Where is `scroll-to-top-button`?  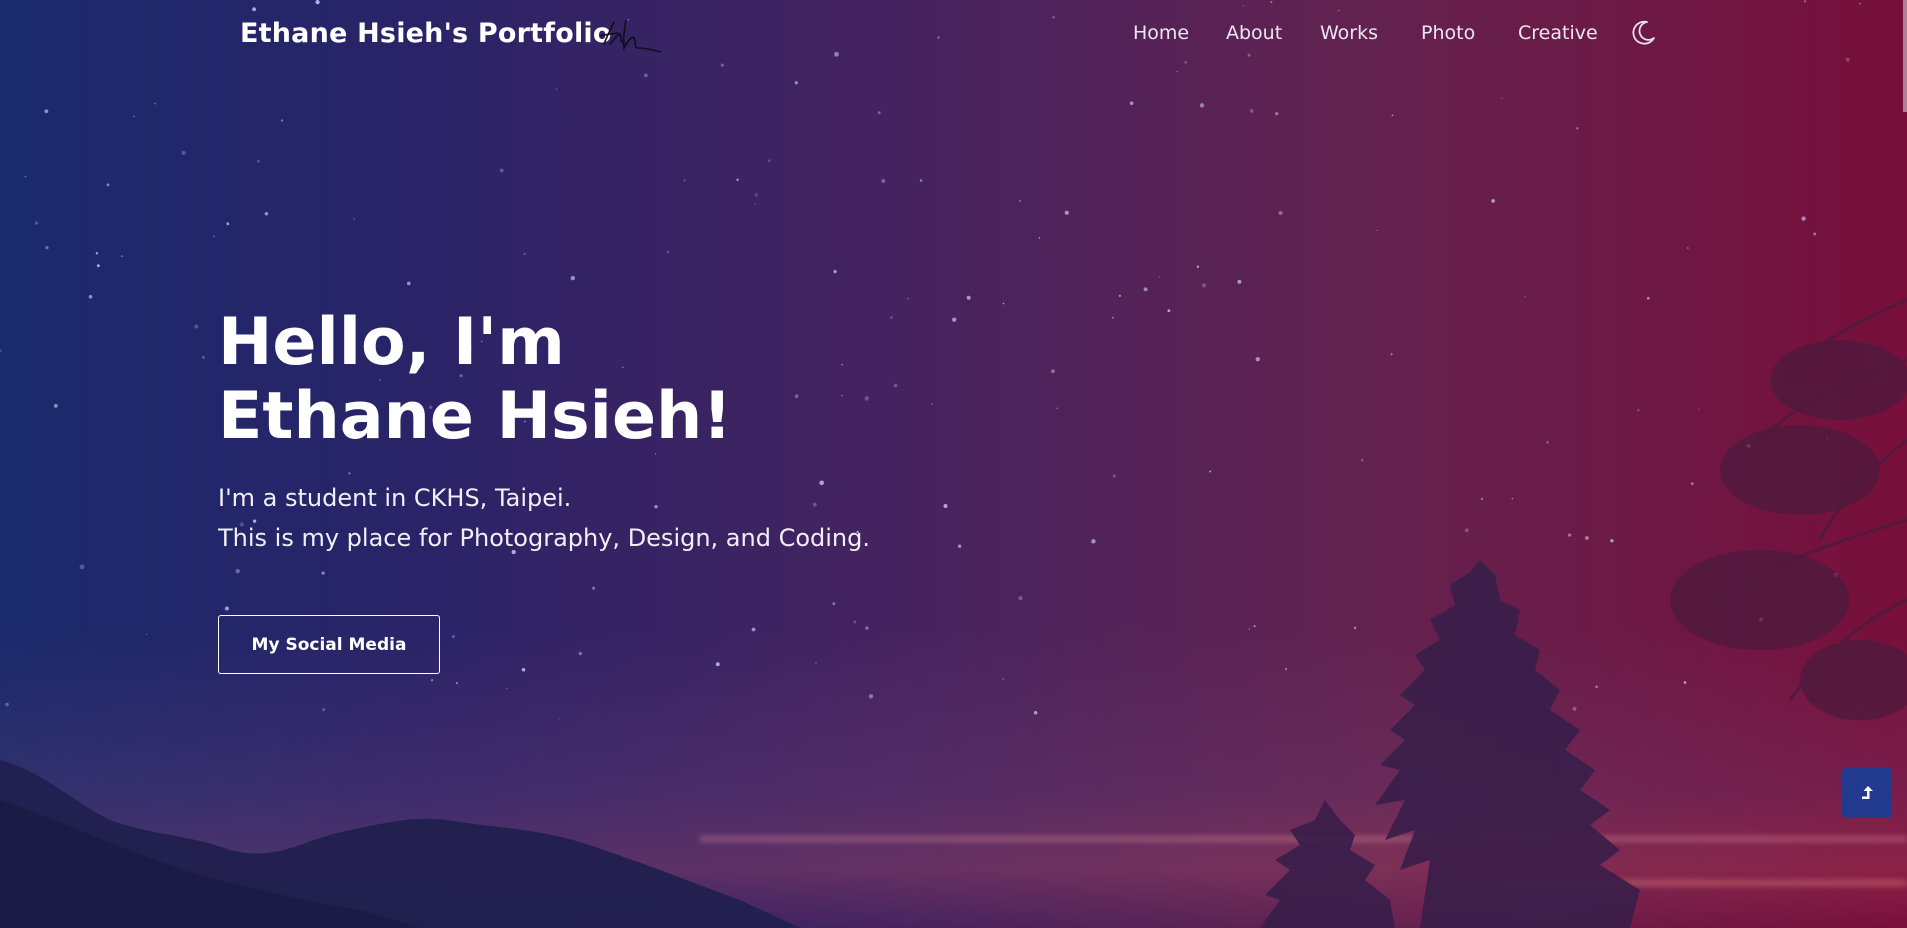 scroll-to-top-button is located at coordinates (1867, 793).